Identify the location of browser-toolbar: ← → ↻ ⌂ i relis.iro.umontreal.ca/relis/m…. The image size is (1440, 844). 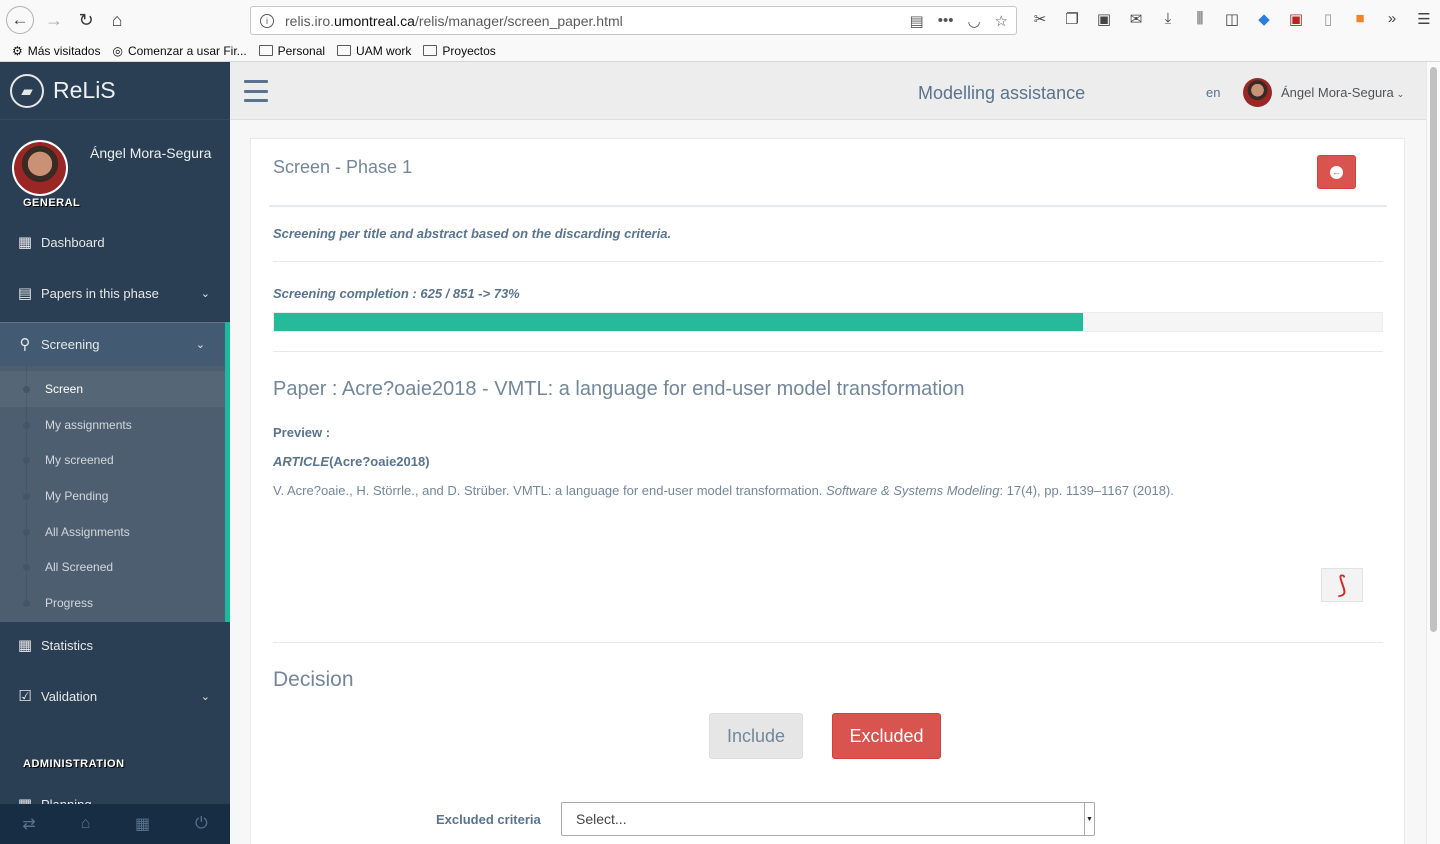
(720, 20).